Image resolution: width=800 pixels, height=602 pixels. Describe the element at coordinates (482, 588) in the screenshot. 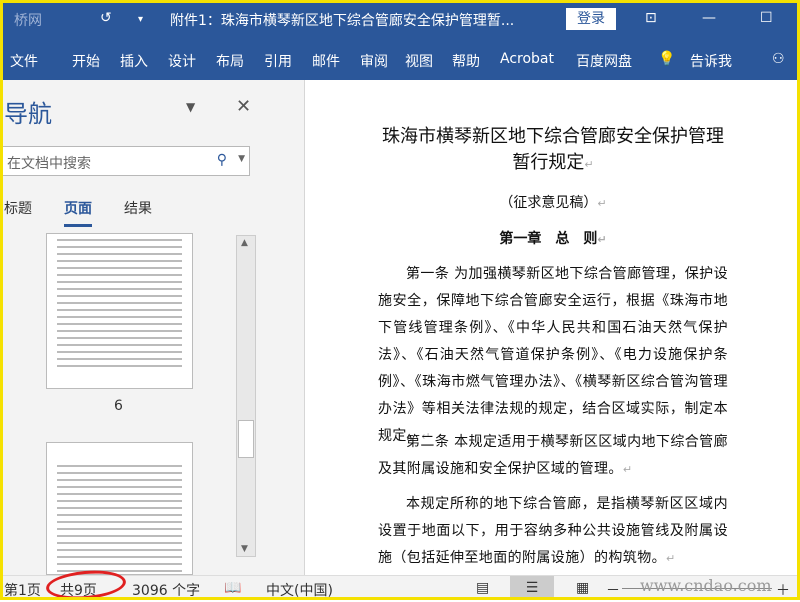

I see `read-mode-icon: ▤` at that location.